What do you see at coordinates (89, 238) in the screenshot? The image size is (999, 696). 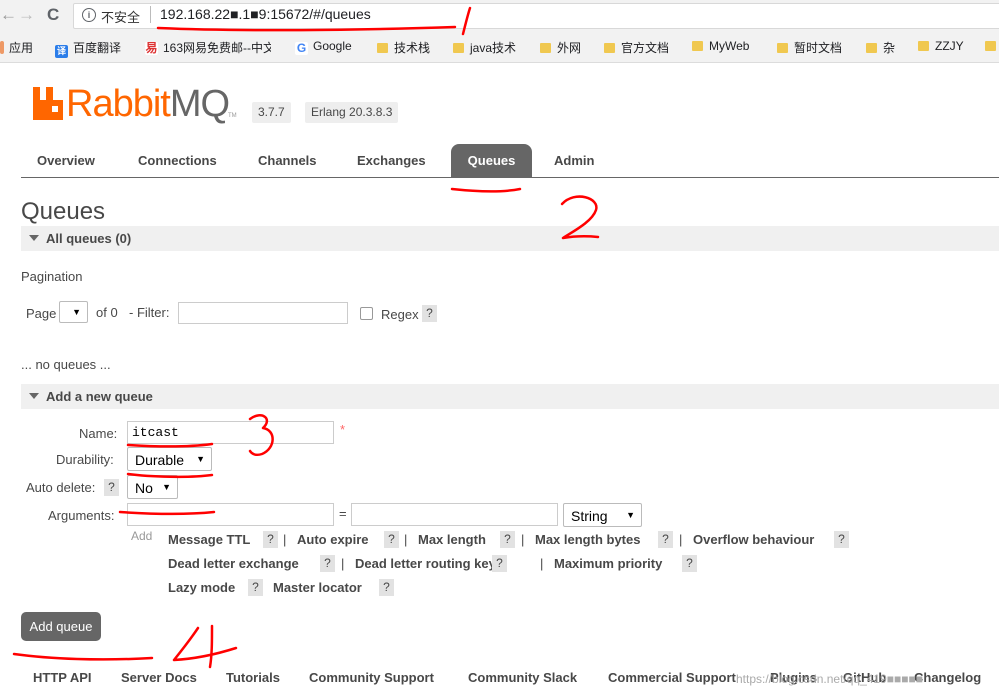 I see `all-queues-label: All queues (0)` at bounding box center [89, 238].